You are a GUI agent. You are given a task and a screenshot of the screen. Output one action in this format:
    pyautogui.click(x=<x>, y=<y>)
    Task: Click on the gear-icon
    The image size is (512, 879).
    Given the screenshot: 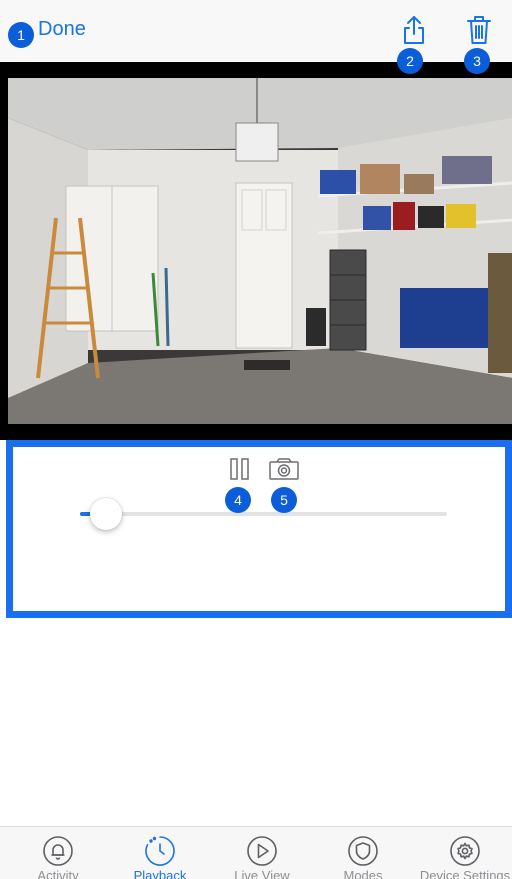 What is the action you would take?
    pyautogui.click(x=465, y=851)
    